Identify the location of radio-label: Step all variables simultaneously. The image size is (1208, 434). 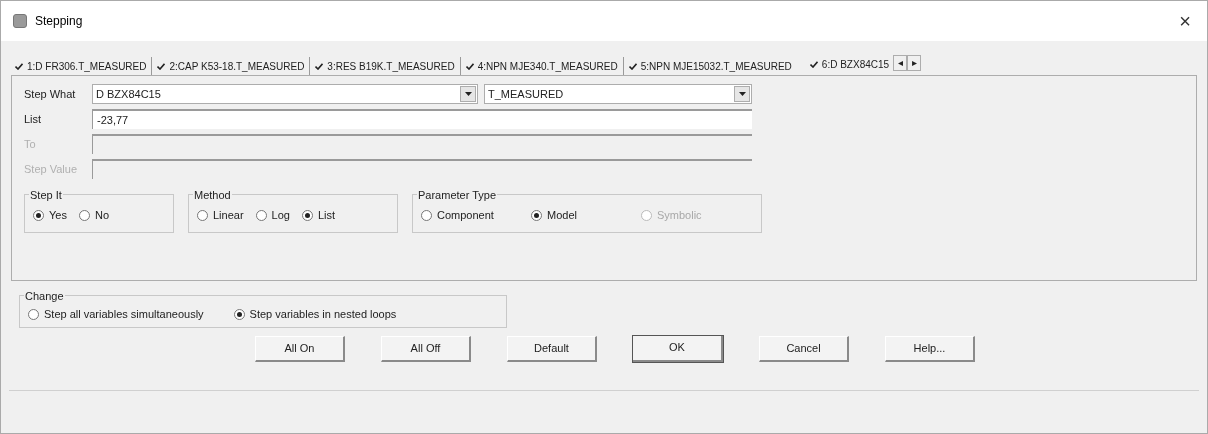
(124, 314).